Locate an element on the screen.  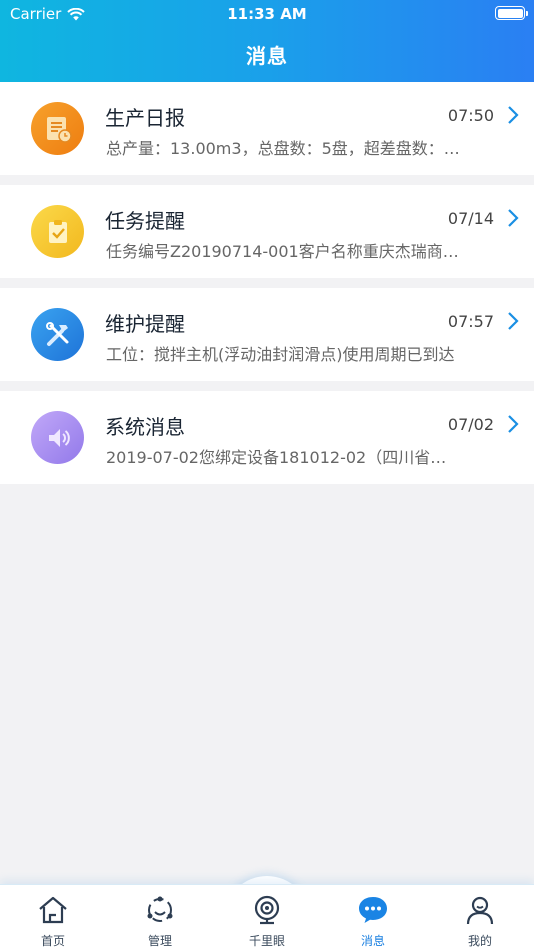
report-icon is located at coordinates (57, 128).